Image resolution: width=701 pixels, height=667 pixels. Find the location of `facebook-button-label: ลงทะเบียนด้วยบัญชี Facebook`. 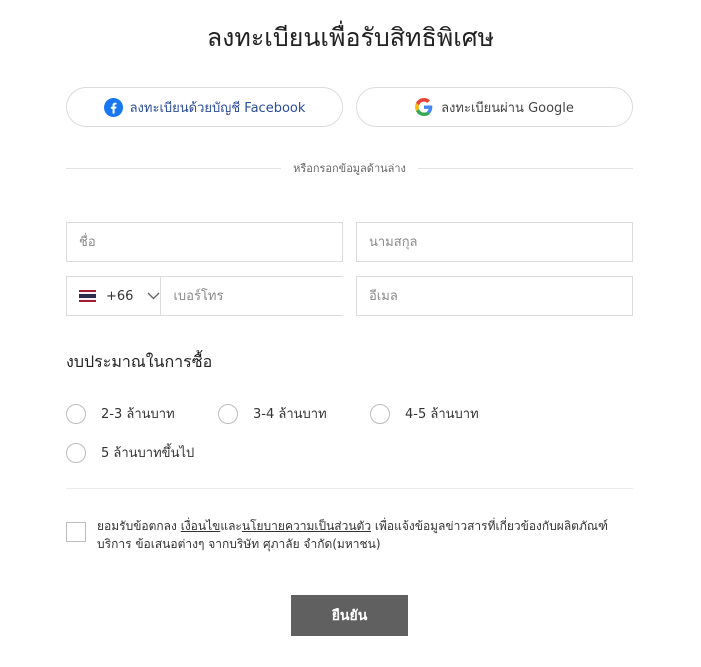

facebook-button-label: ลงทะเบียนด้วยบัญชี Facebook is located at coordinates (217, 108).